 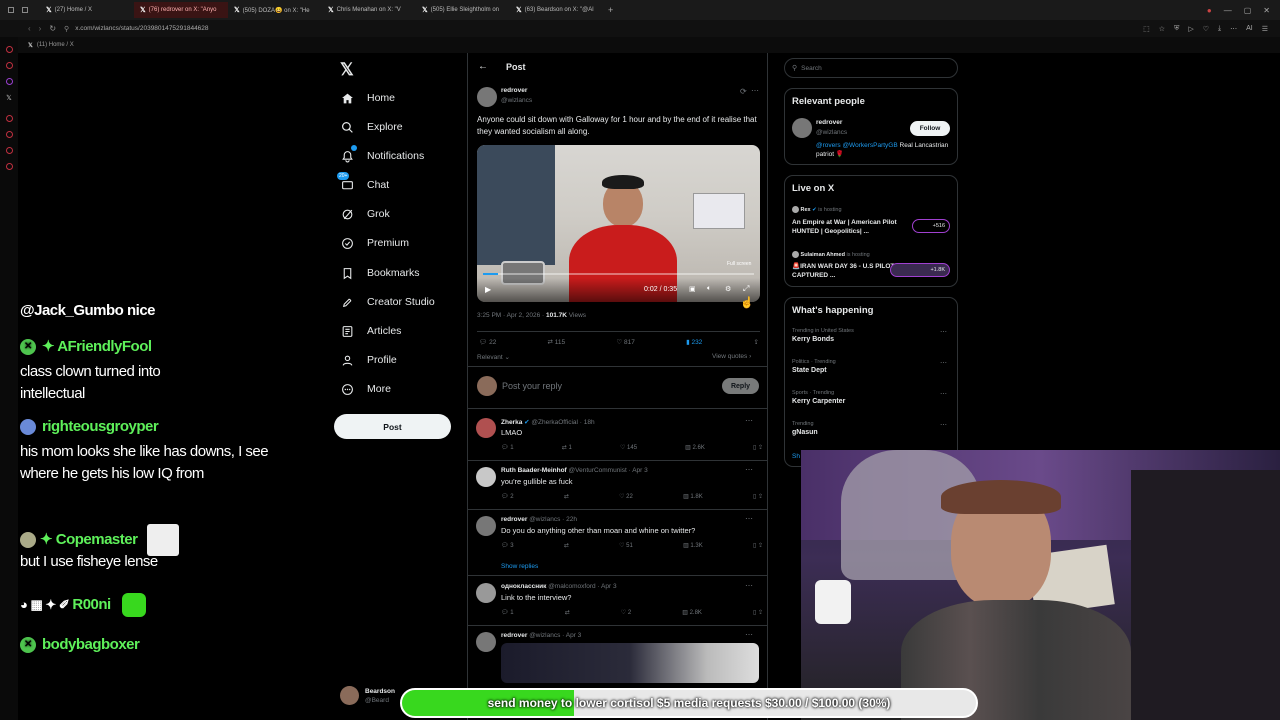 I want to click on tab-list-icon, so click(x=25, y=10).